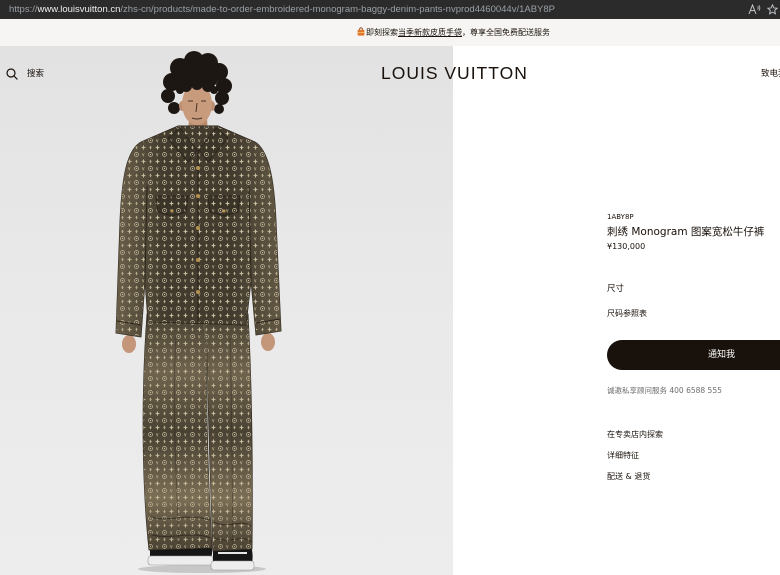 The height and width of the screenshot is (575, 780). Describe the element at coordinates (172, 206) in the screenshot. I see `left-chest-pocket` at that location.